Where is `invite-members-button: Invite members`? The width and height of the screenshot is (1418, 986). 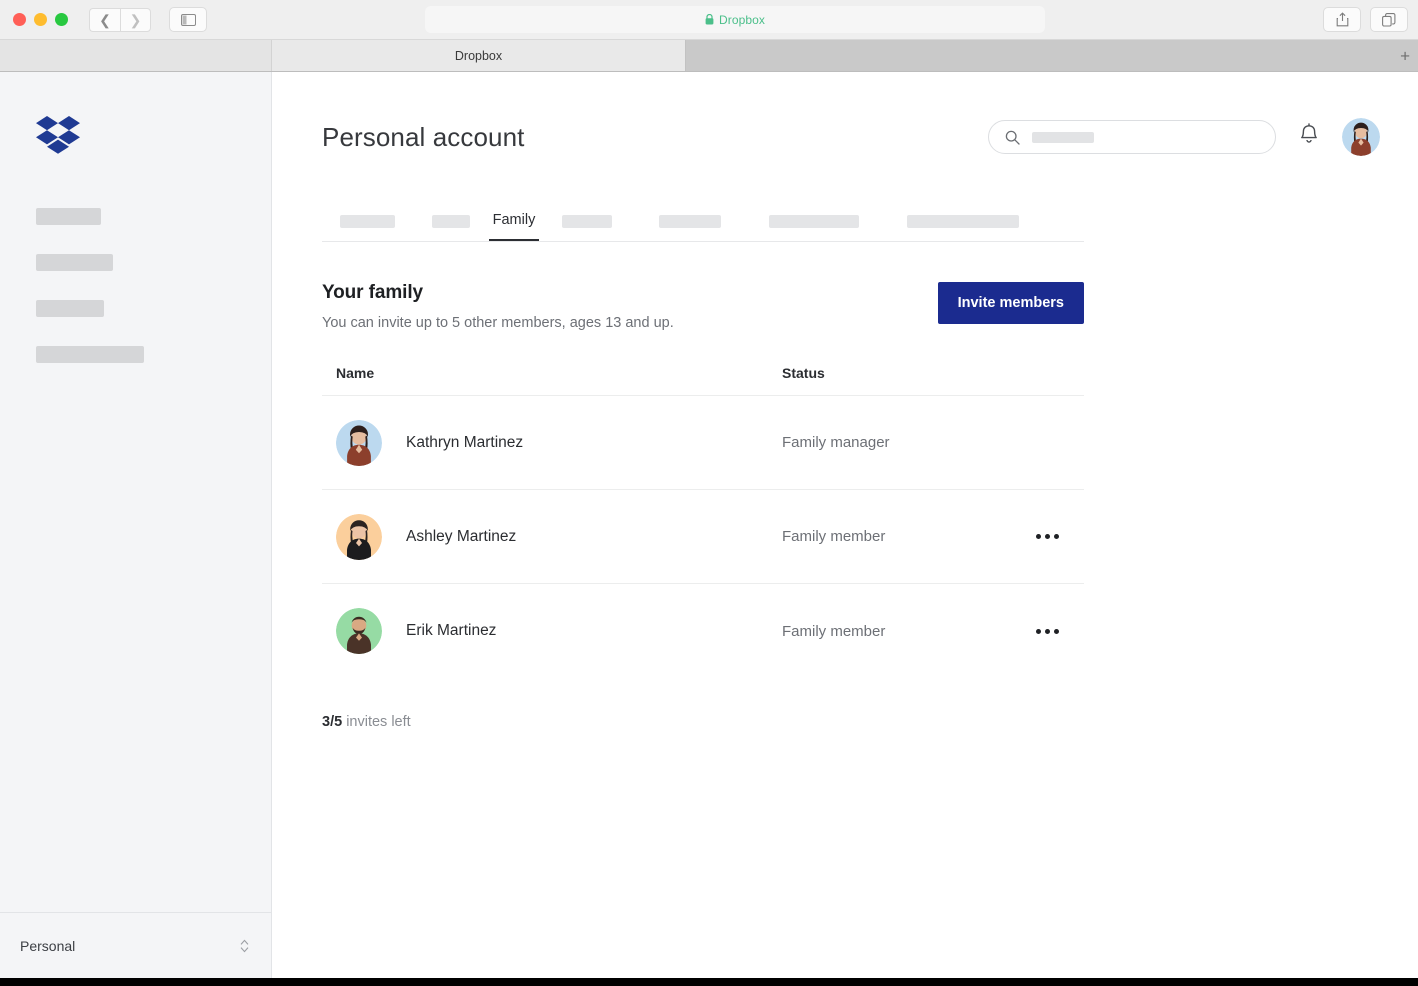 invite-members-button: Invite members is located at coordinates (1010, 303).